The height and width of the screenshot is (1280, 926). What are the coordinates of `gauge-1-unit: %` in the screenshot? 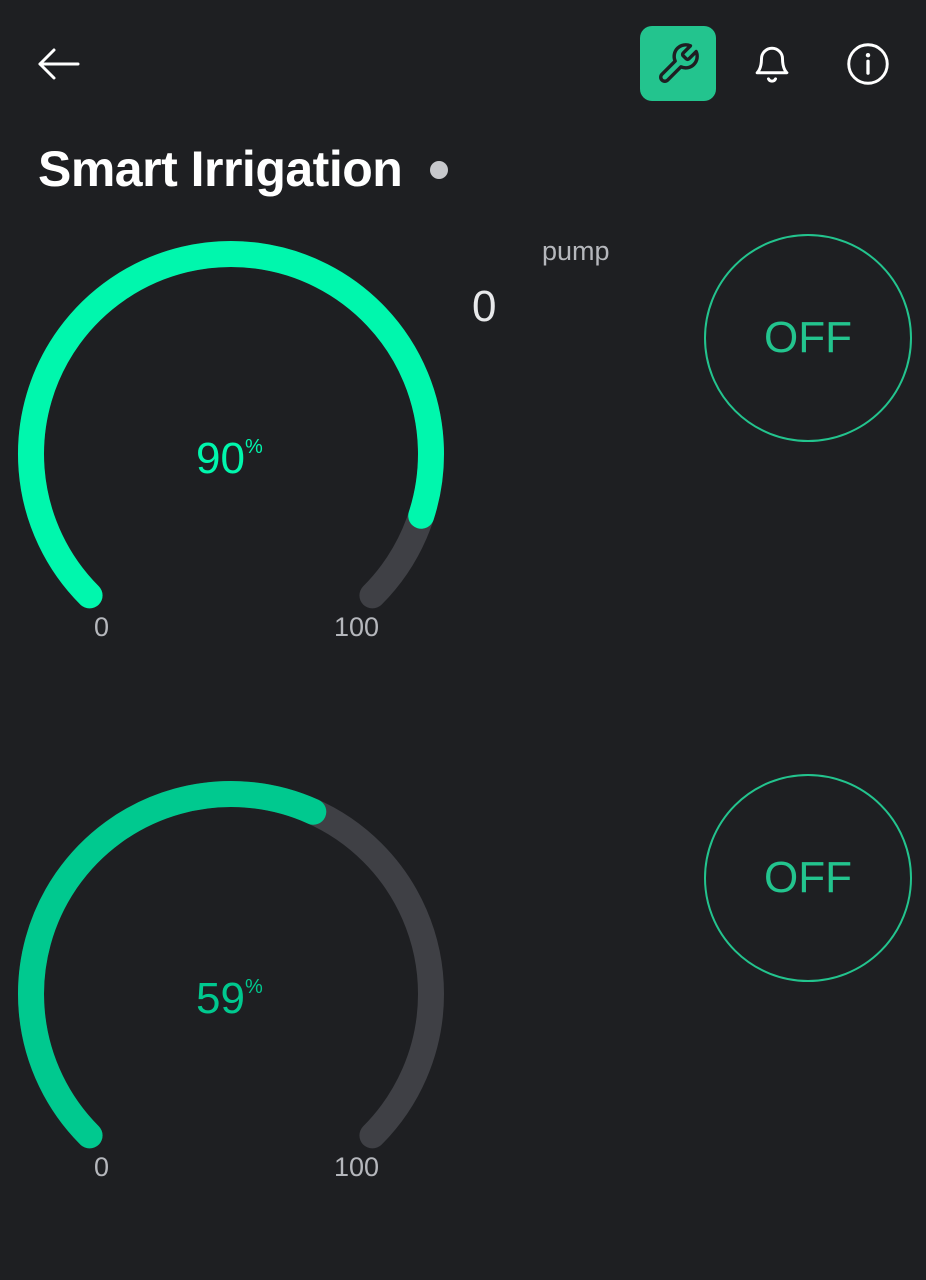 It's located at (253, 447).